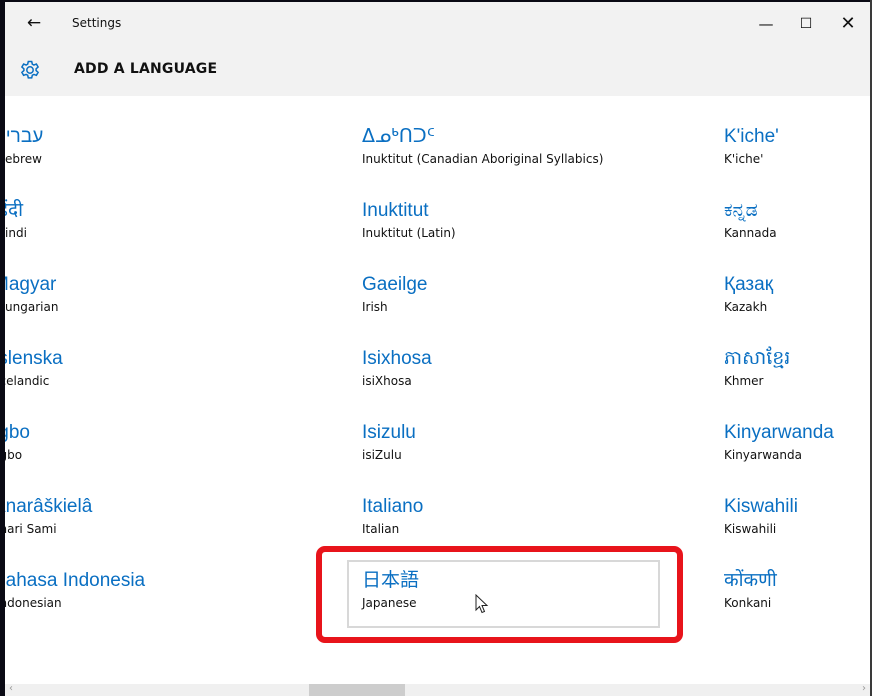 The image size is (872, 696). Describe the element at coordinates (14, 210) in the screenshot. I see `language-native-name: हिंदी` at that location.